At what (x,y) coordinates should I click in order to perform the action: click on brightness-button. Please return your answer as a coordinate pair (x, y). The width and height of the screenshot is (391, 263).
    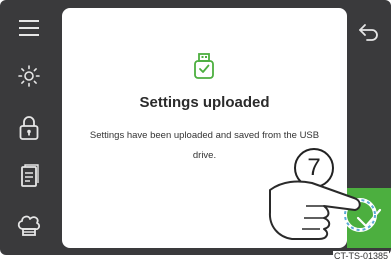
    Looking at the image, I should click on (29, 76).